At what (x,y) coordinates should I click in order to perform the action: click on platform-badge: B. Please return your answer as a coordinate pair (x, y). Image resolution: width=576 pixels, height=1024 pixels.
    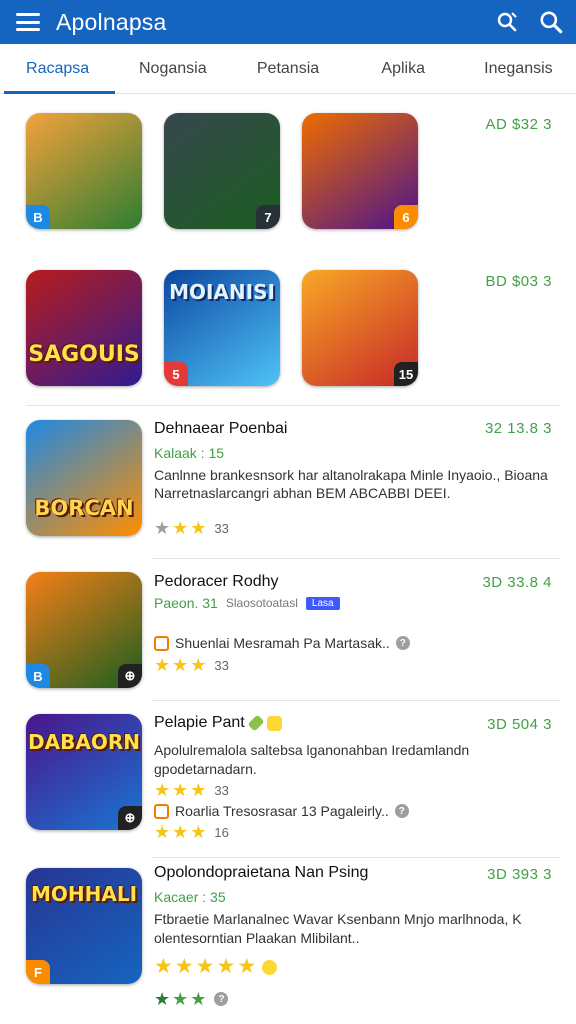
    Looking at the image, I should click on (38, 217).